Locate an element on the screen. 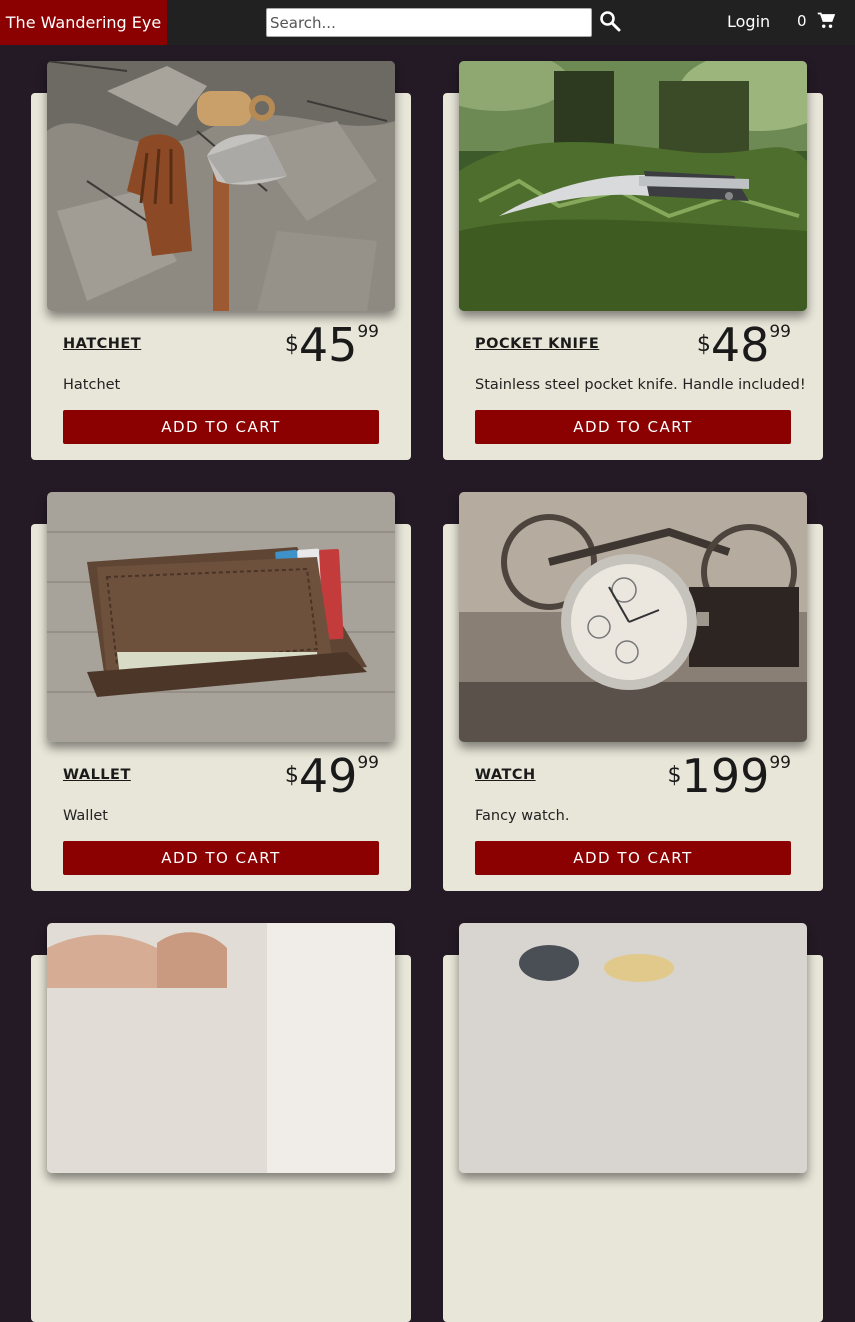 The image size is (855, 1322). login-link: Login is located at coordinates (748, 21).